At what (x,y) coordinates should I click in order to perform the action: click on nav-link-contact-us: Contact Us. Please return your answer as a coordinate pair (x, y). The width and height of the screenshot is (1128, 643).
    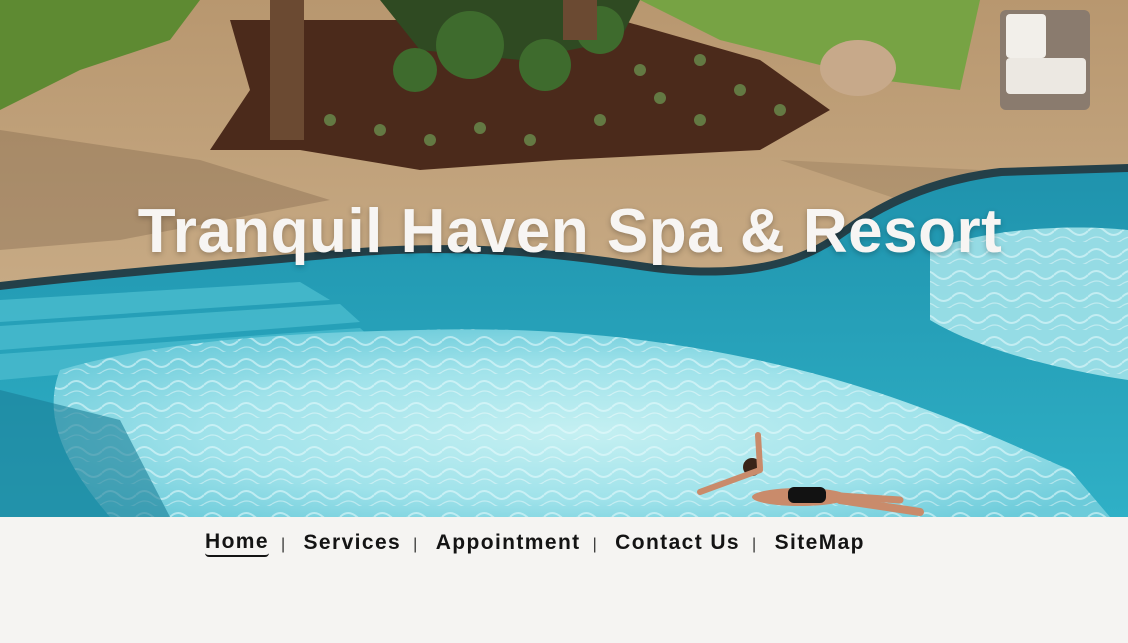
    Looking at the image, I should click on (677, 543).